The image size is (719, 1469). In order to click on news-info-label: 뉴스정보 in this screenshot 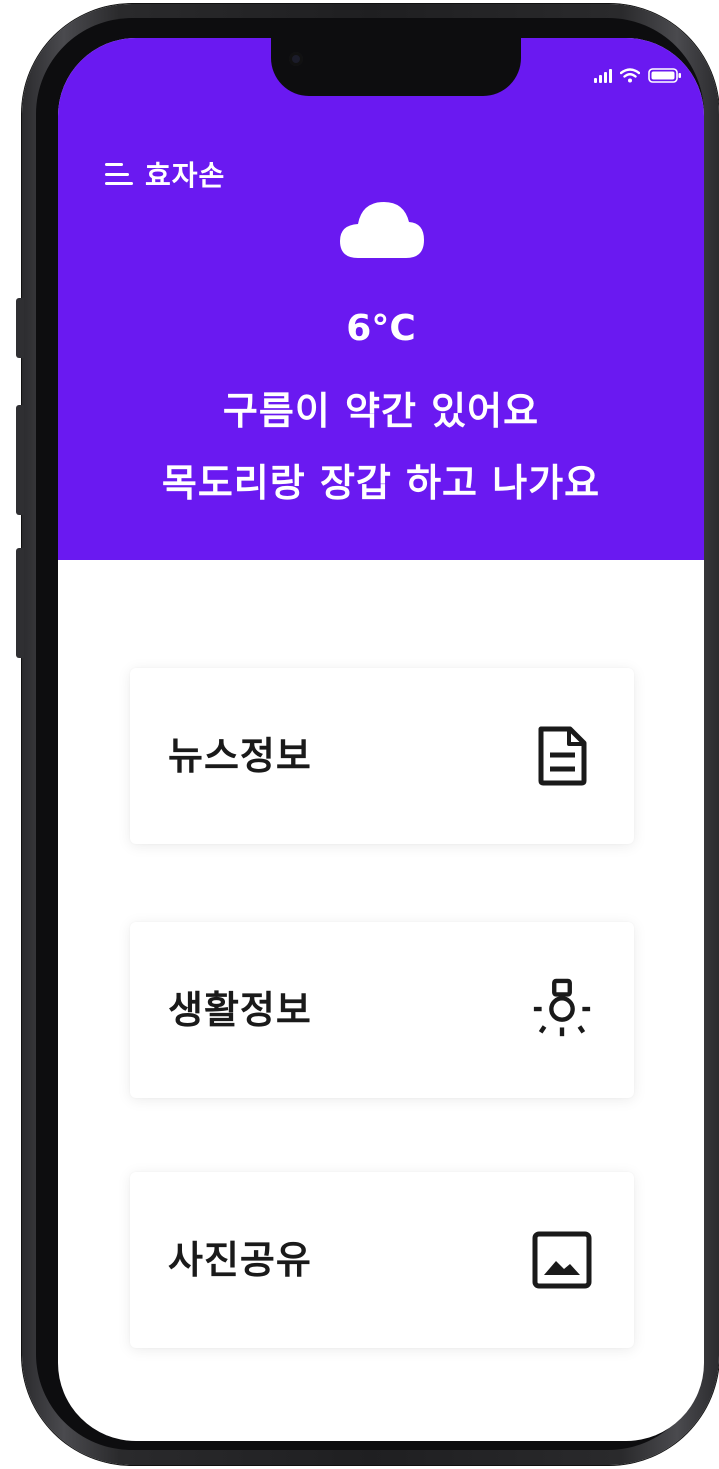, I will do `click(240, 756)`.